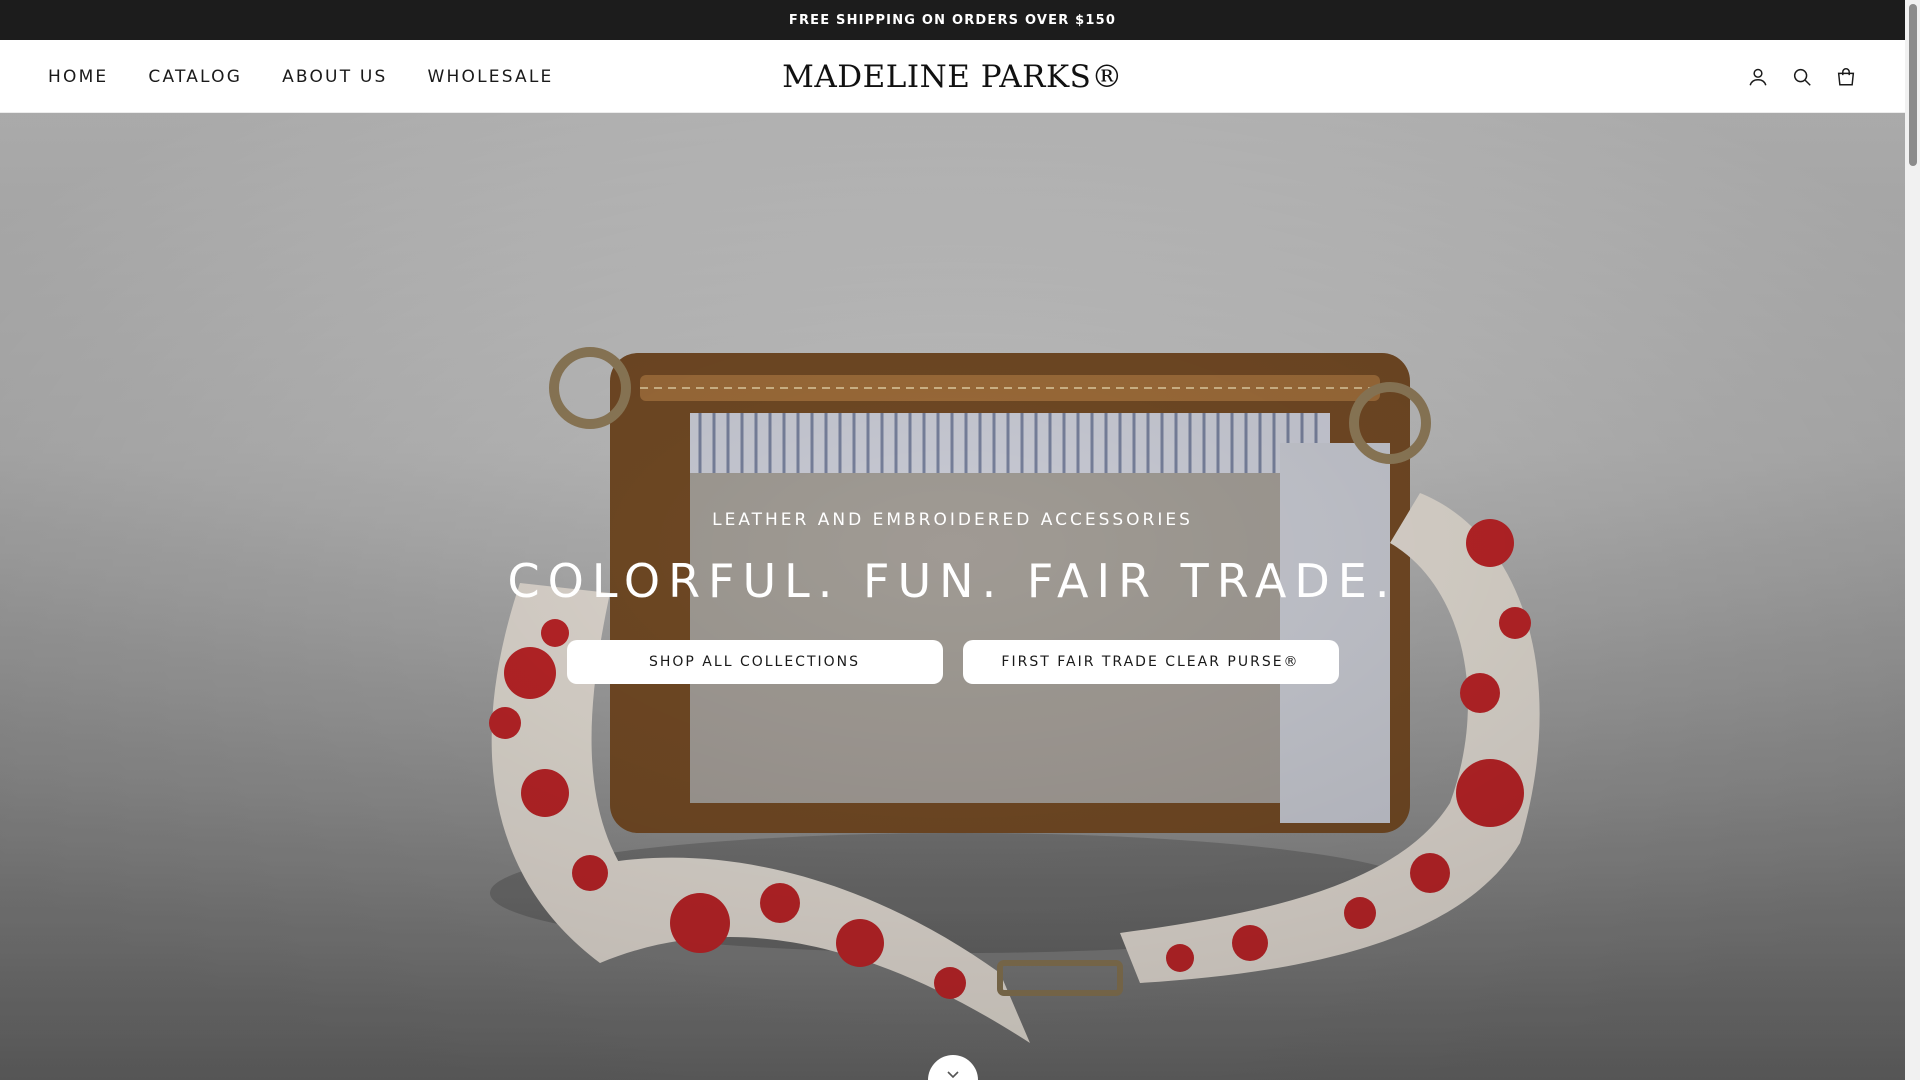  I want to click on hero-title: COLORFUL. FUN. FAIR TRADE., so click(952, 581).